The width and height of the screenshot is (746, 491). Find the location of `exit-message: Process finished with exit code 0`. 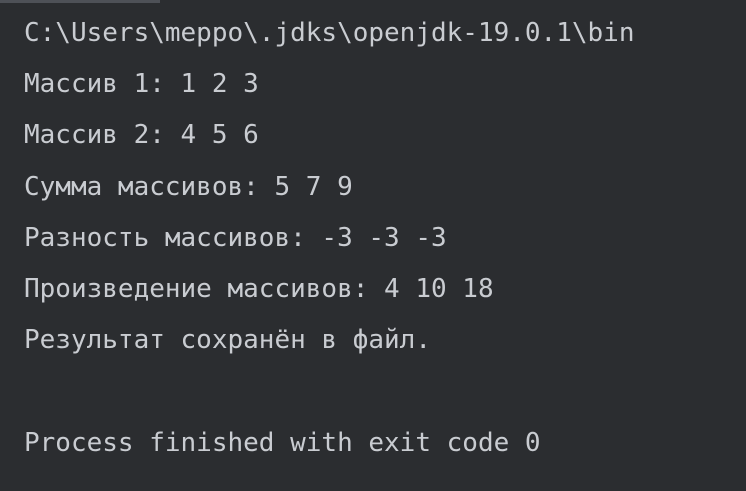

exit-message: Process finished with exit code 0 is located at coordinates (282, 442).